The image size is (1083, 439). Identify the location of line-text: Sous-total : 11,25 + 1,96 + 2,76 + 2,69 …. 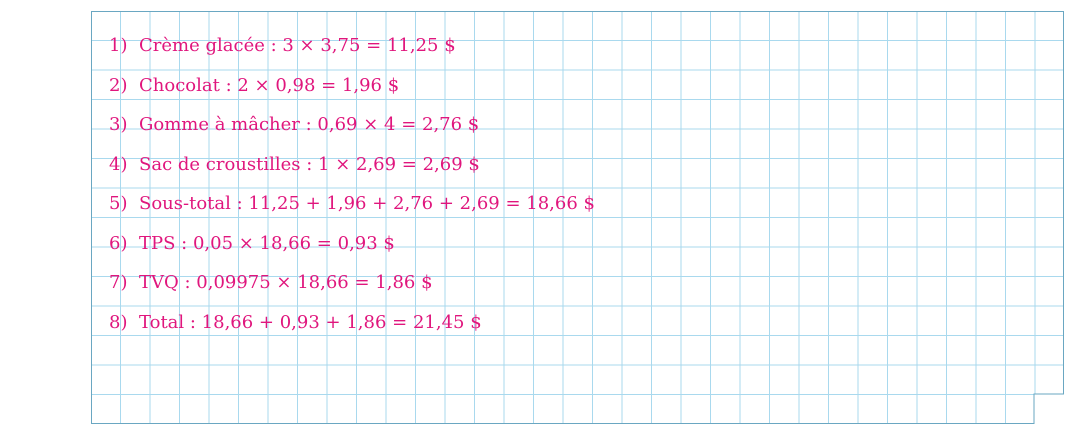
(367, 203).